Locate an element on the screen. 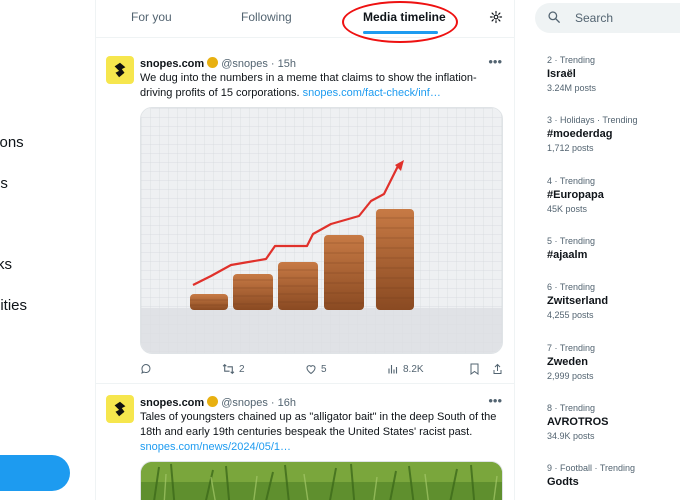  search-icon is located at coordinates (554, 17).